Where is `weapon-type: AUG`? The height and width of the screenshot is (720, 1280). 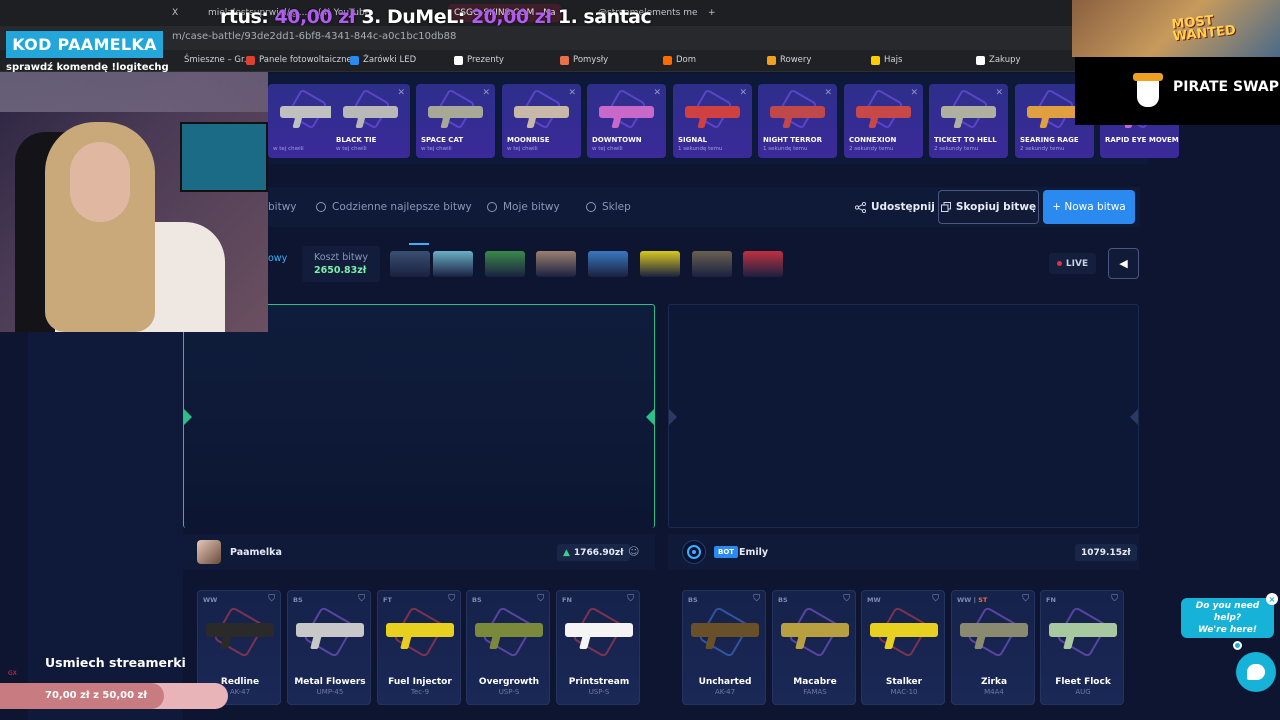
weapon-type: AUG is located at coordinates (1083, 692).